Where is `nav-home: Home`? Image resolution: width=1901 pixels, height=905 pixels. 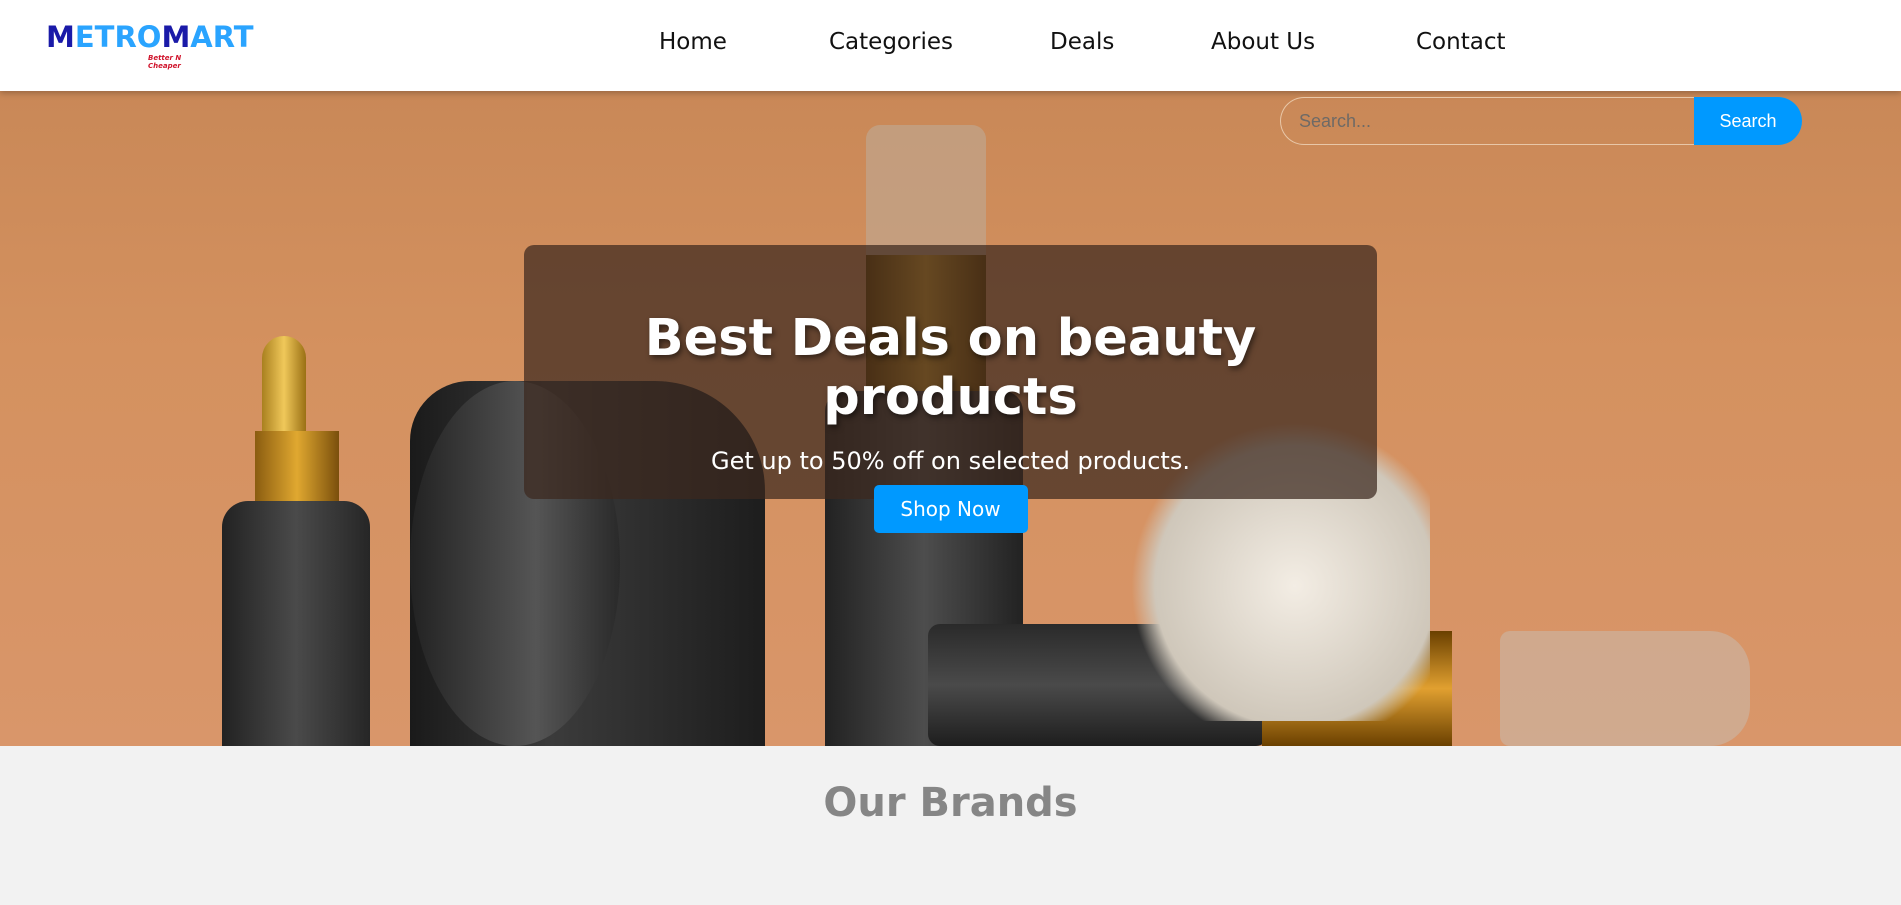
nav-home: Home is located at coordinates (693, 42).